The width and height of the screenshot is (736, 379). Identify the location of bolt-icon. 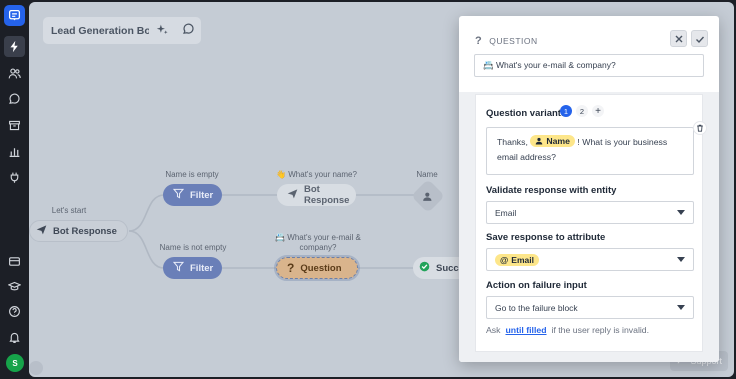
(14, 46).